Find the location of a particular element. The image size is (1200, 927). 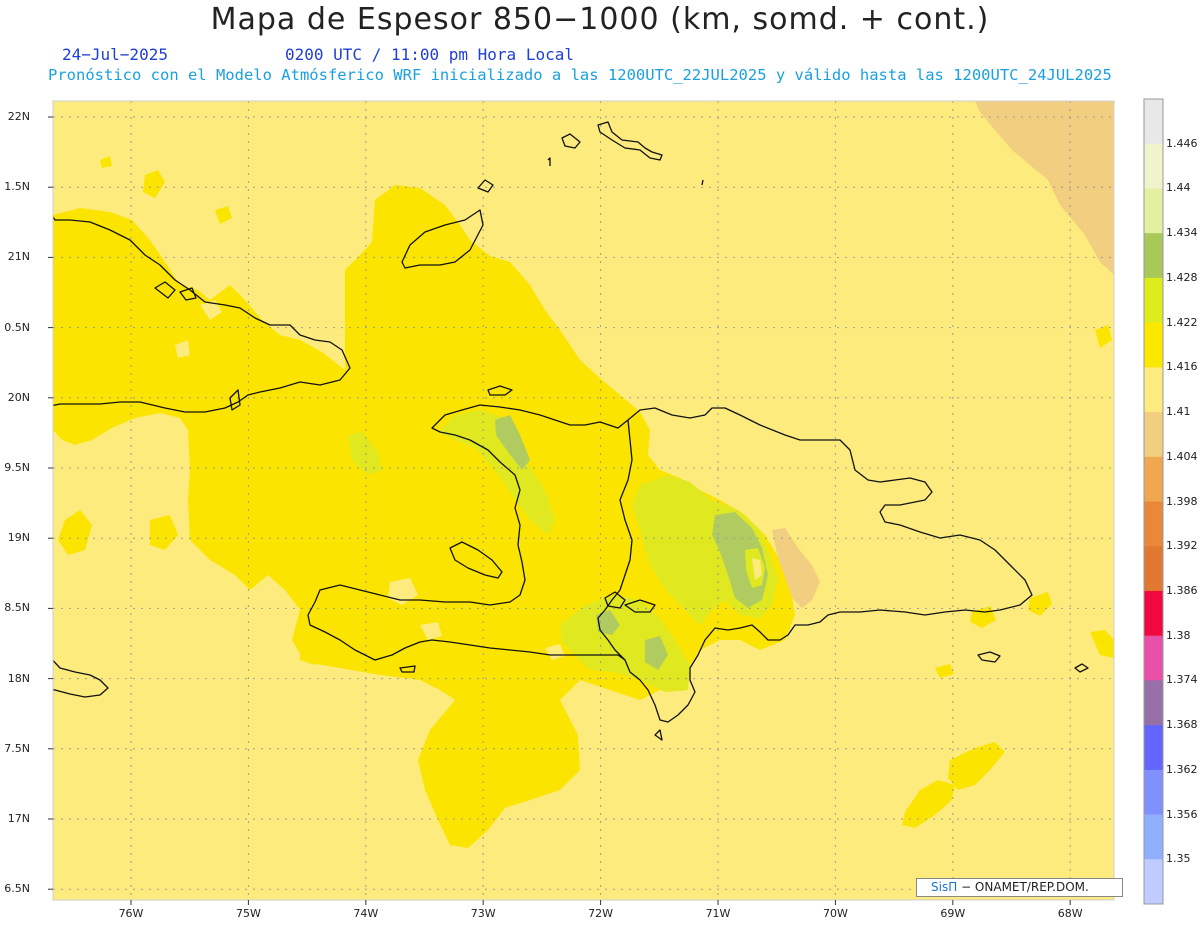

colorbar-level-label: 1.38 is located at coordinates (1178, 635).